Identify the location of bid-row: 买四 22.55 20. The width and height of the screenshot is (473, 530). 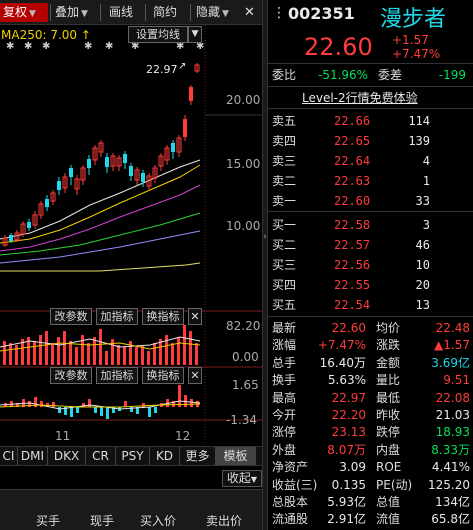
(370, 285).